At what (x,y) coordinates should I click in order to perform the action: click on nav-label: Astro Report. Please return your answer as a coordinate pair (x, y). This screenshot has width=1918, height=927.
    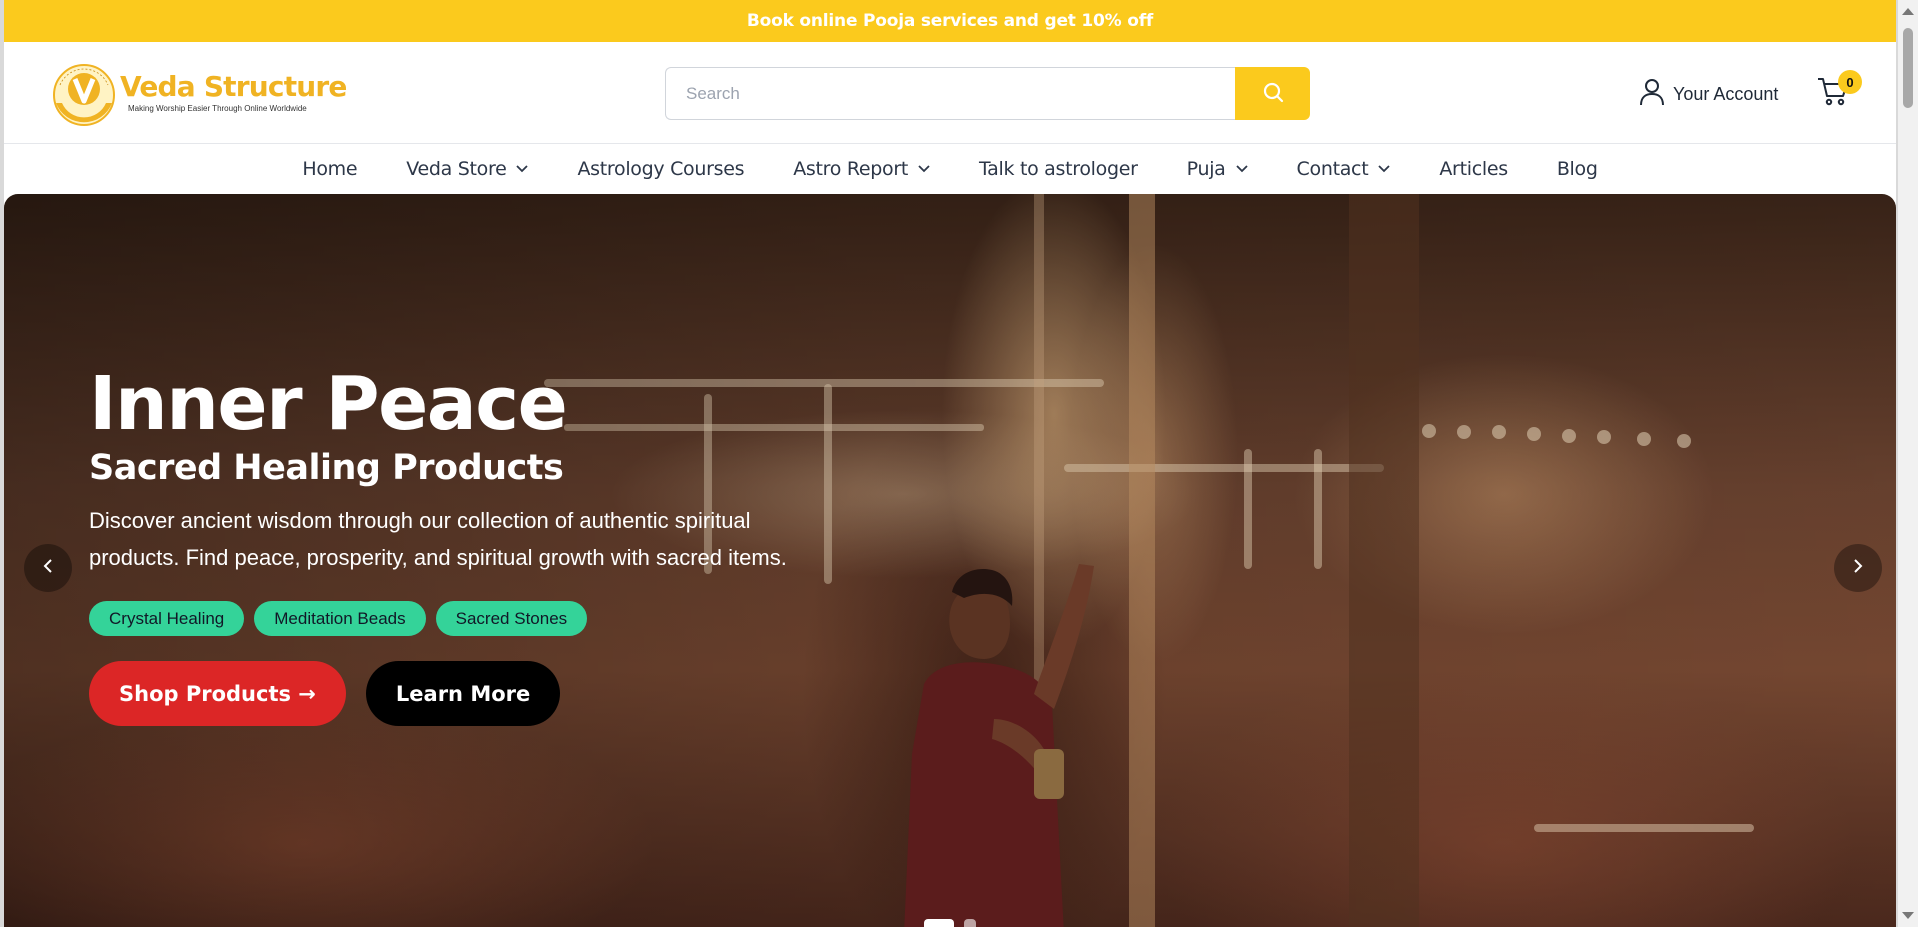
    Looking at the image, I should click on (851, 169).